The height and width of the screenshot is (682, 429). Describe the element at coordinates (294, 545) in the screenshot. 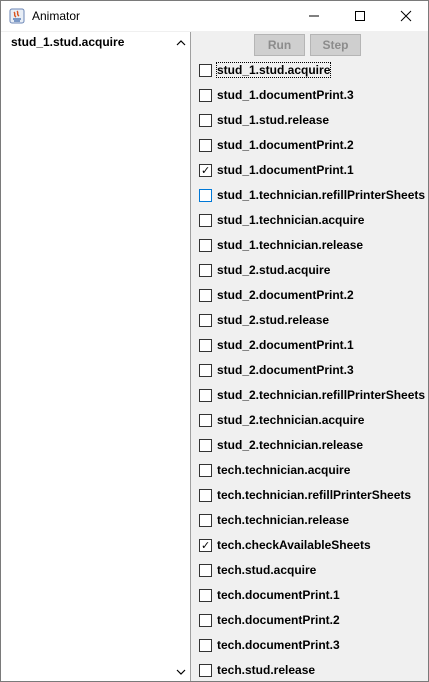

I see `checkbox-label: tech.checkAvailableSheets` at that location.